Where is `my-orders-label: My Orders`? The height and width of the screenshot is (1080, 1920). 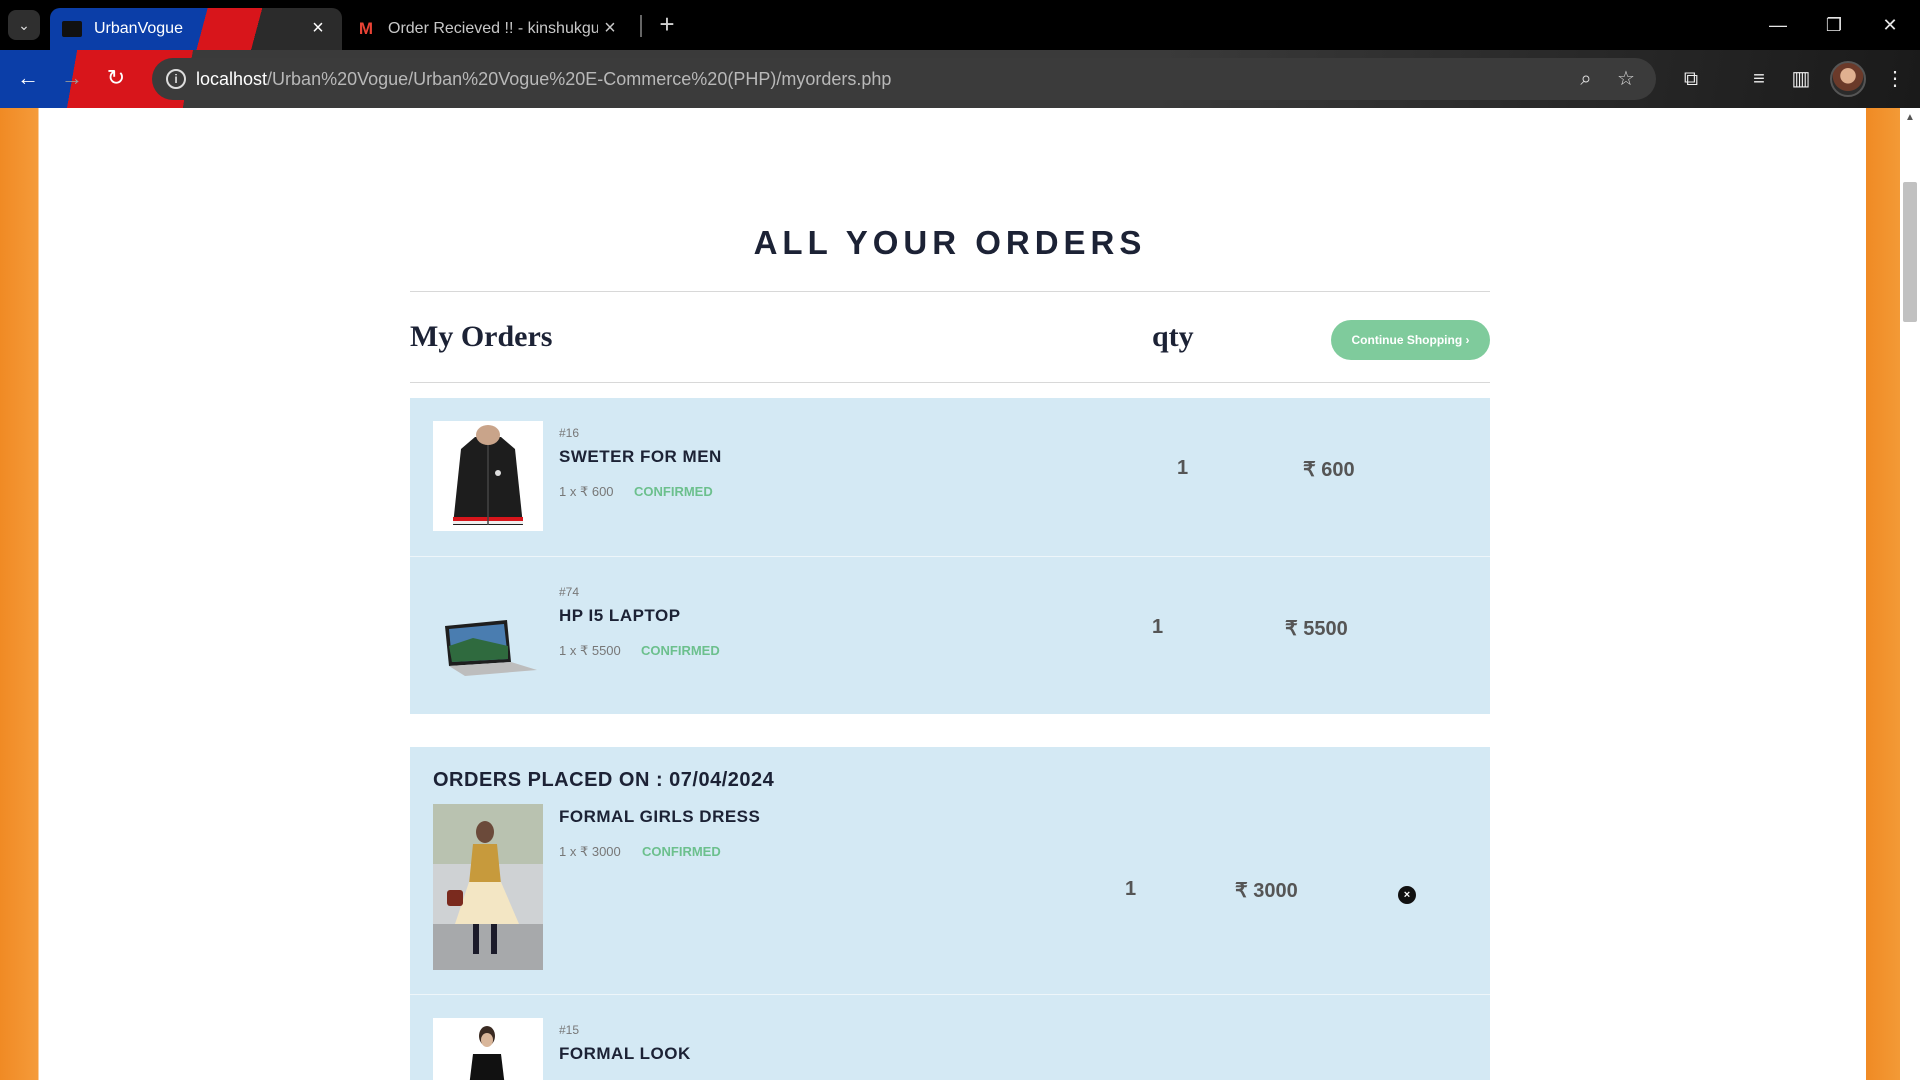 my-orders-label: My Orders is located at coordinates (481, 336).